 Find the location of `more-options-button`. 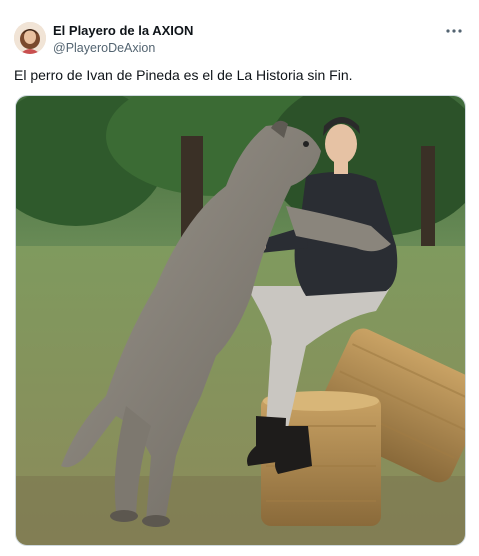

more-options-button is located at coordinates (454, 31).